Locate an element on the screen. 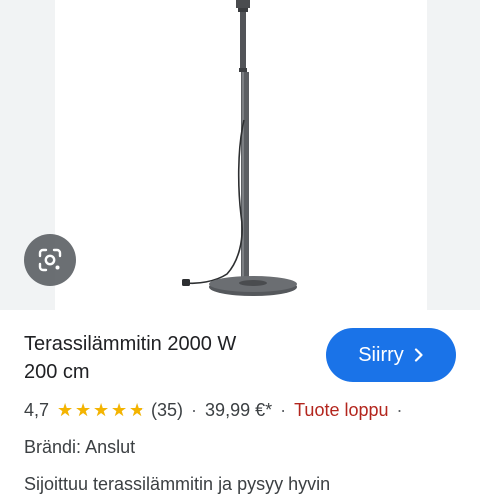  brand-row: Brändi: Anslut is located at coordinates (79, 447).